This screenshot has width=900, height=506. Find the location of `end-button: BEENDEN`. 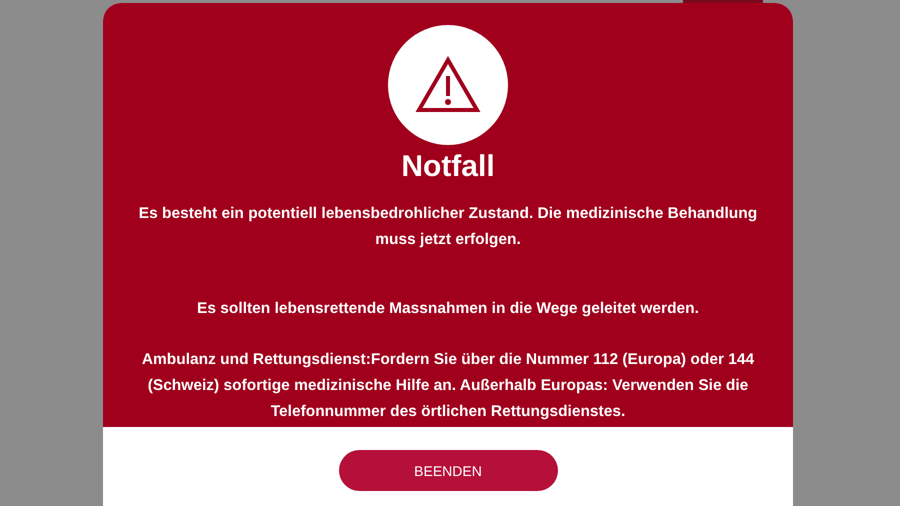

end-button: BEENDEN is located at coordinates (448, 470).